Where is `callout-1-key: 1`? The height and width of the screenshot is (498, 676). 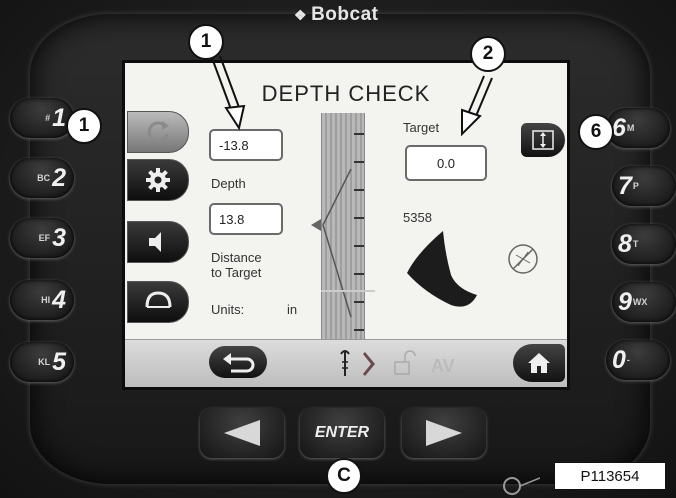
callout-1-key: 1 is located at coordinates (84, 126).